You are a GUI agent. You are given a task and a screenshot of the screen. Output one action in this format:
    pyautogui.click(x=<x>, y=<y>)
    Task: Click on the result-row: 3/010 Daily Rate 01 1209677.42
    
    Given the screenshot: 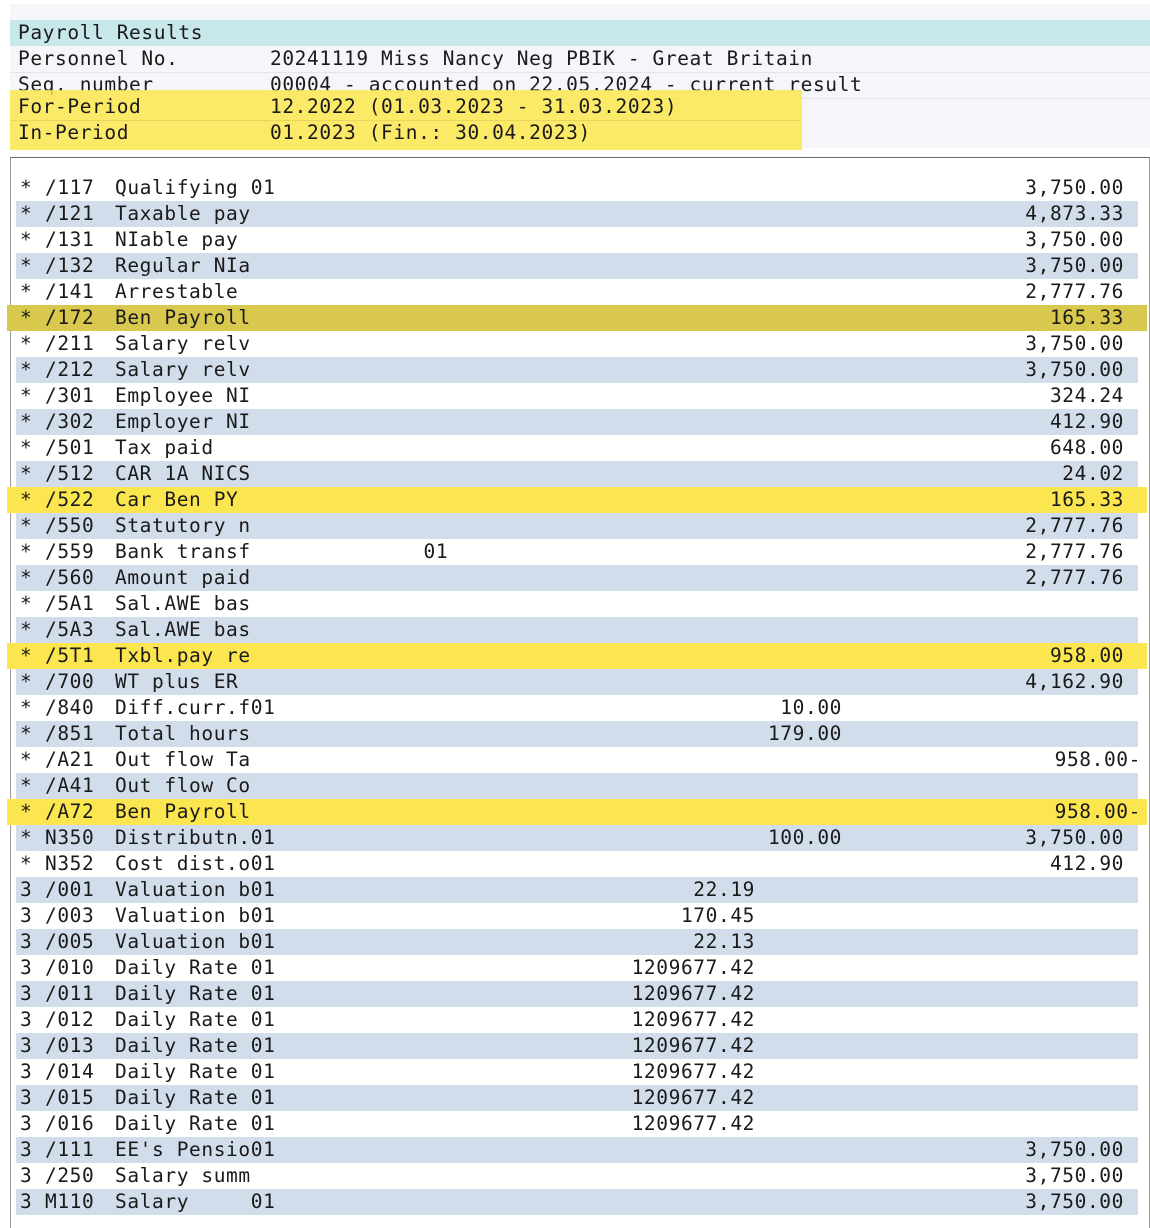 What is the action you would take?
    pyautogui.click(x=577, y=968)
    